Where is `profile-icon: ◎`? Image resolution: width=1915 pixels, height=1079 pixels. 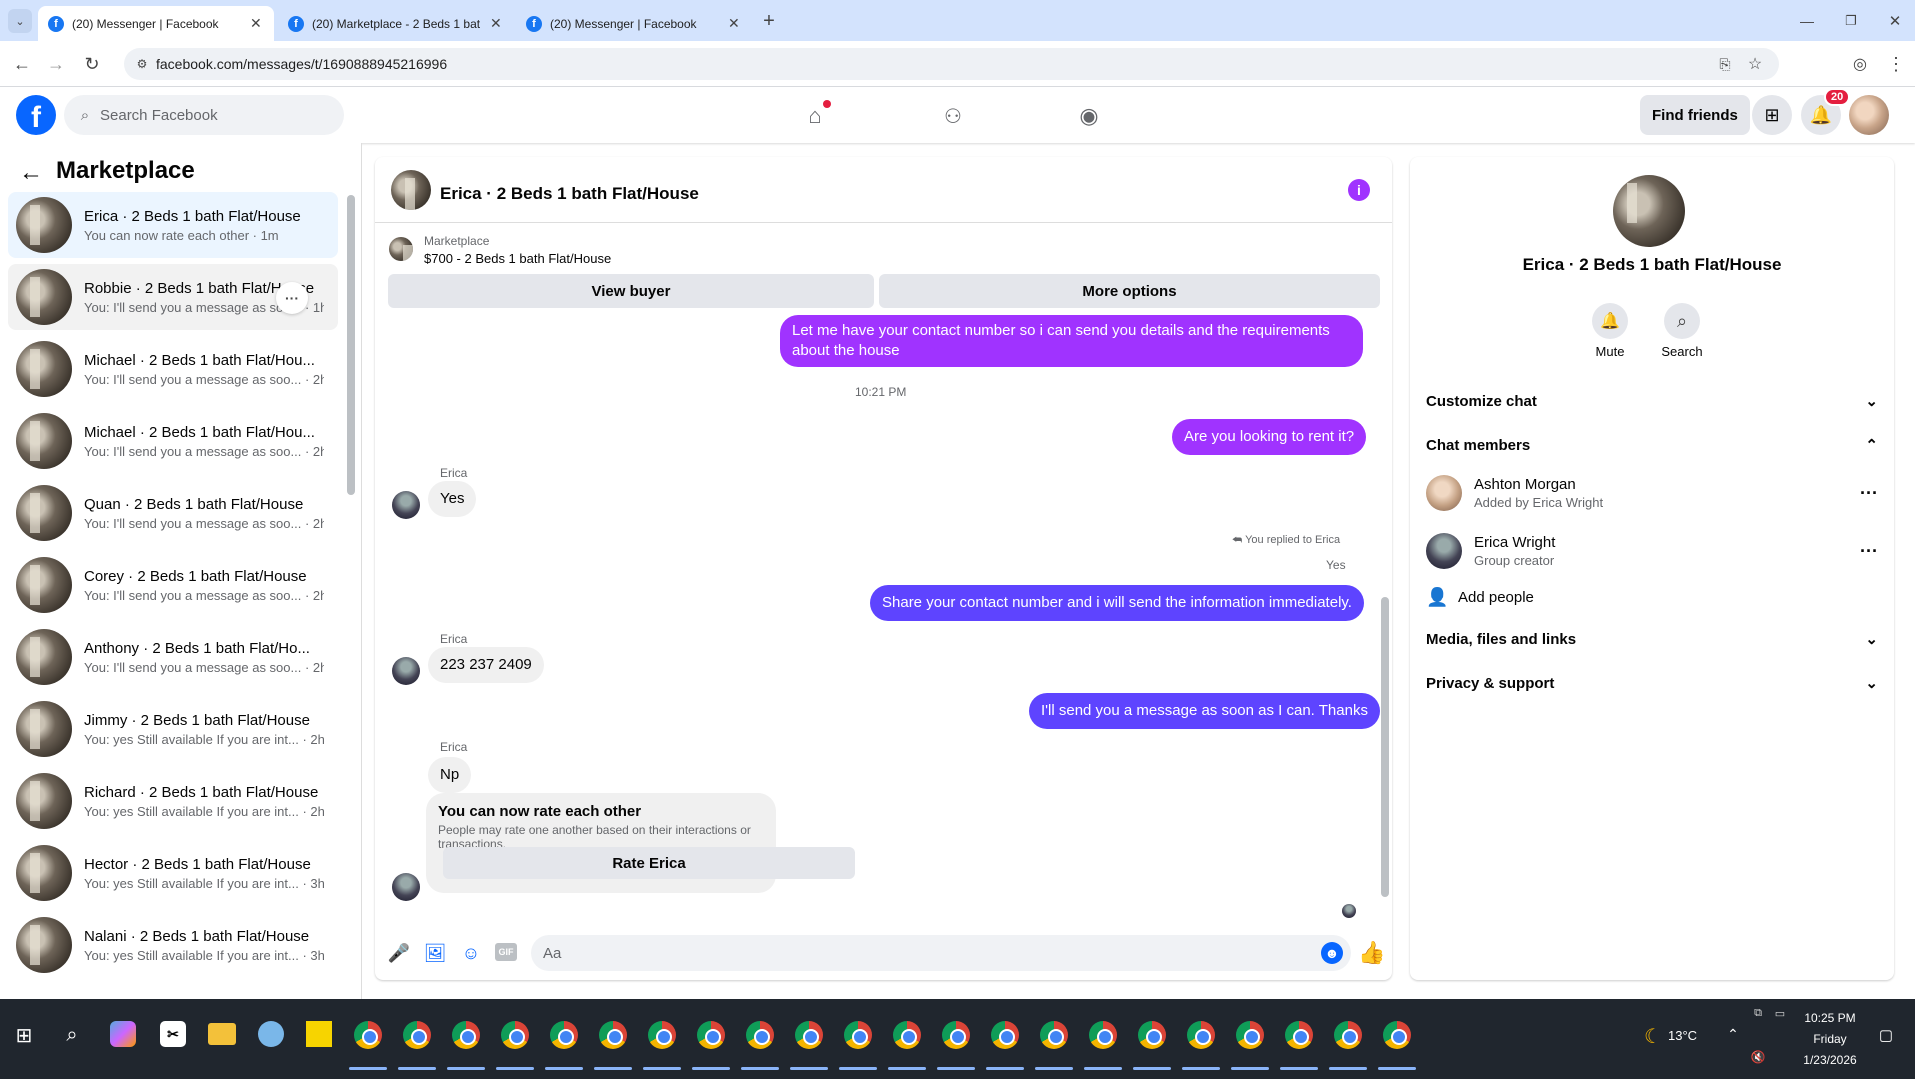
profile-icon: ◎ is located at coordinates (1860, 64).